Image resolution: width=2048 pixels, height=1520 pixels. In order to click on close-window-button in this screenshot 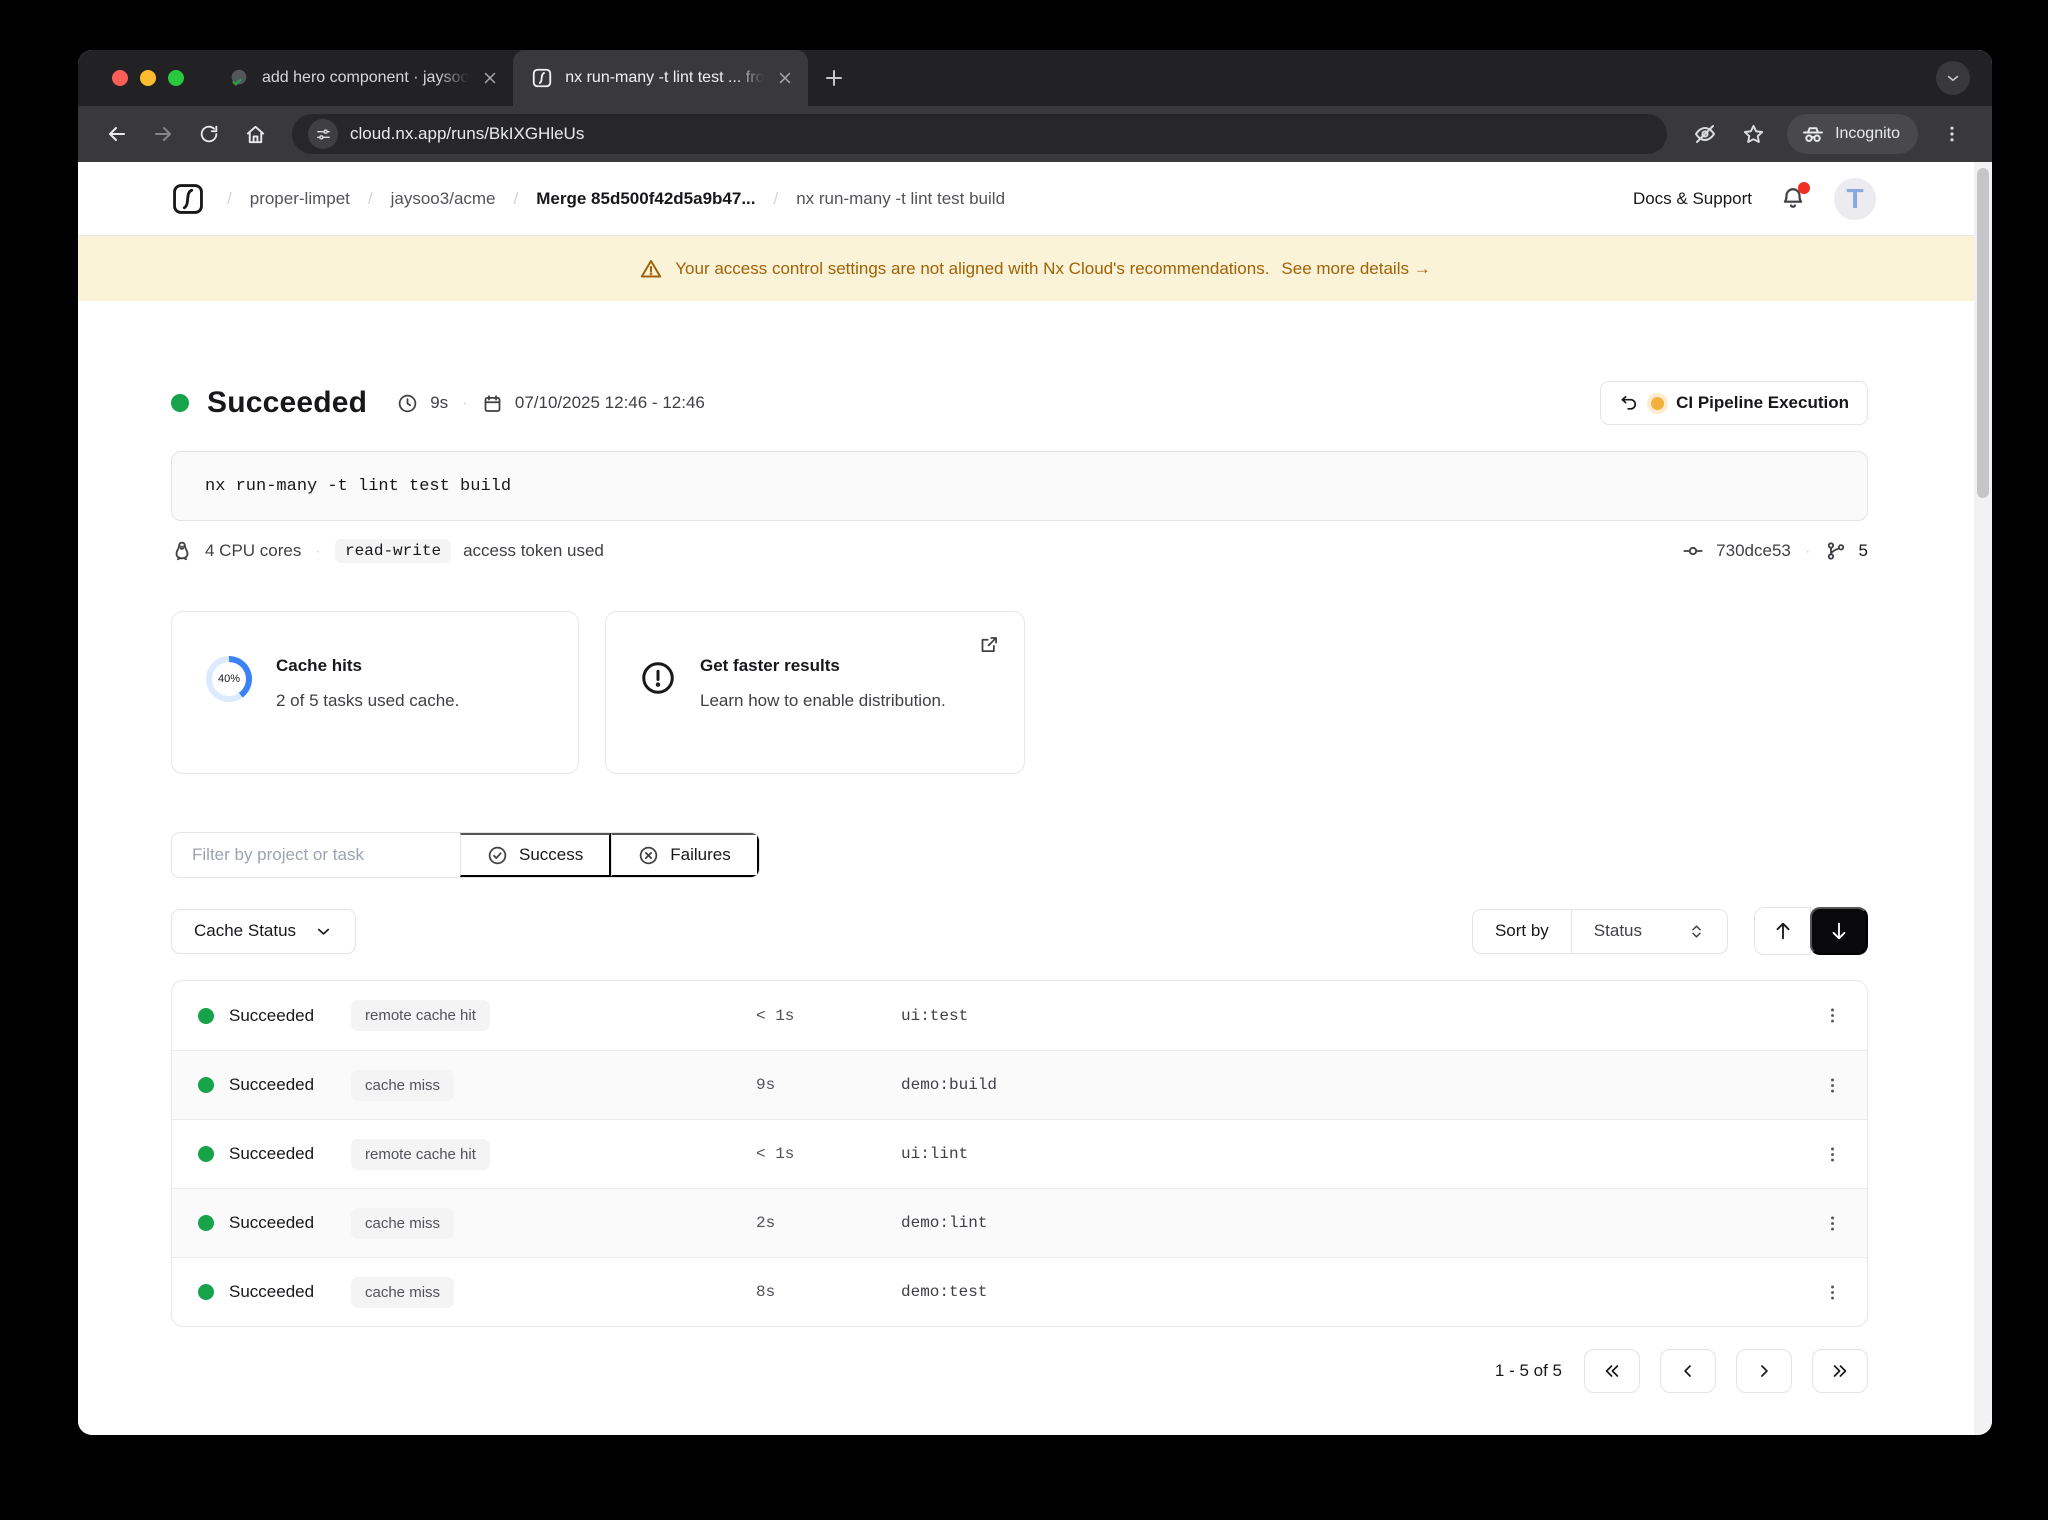, I will do `click(120, 78)`.